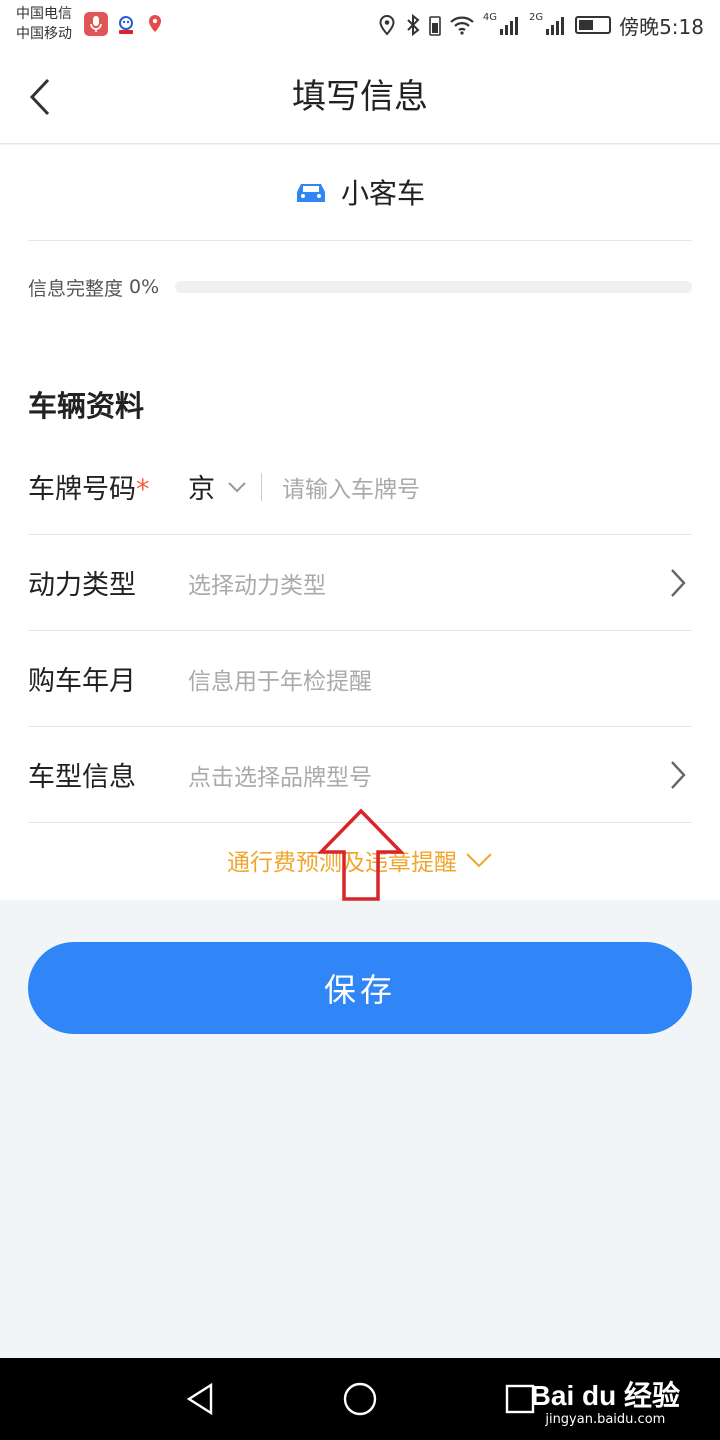 This screenshot has height=1440, width=720. Describe the element at coordinates (310, 193) in the screenshot. I see `car-icon` at that location.